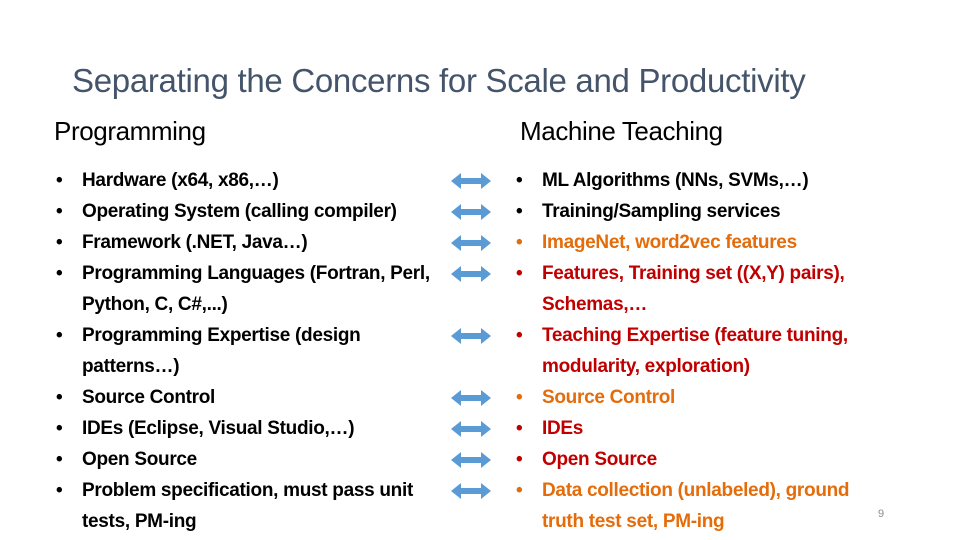 The image size is (960, 540). Describe the element at coordinates (621, 131) in the screenshot. I see `machine-teaching-heading: Machine Teaching` at that location.